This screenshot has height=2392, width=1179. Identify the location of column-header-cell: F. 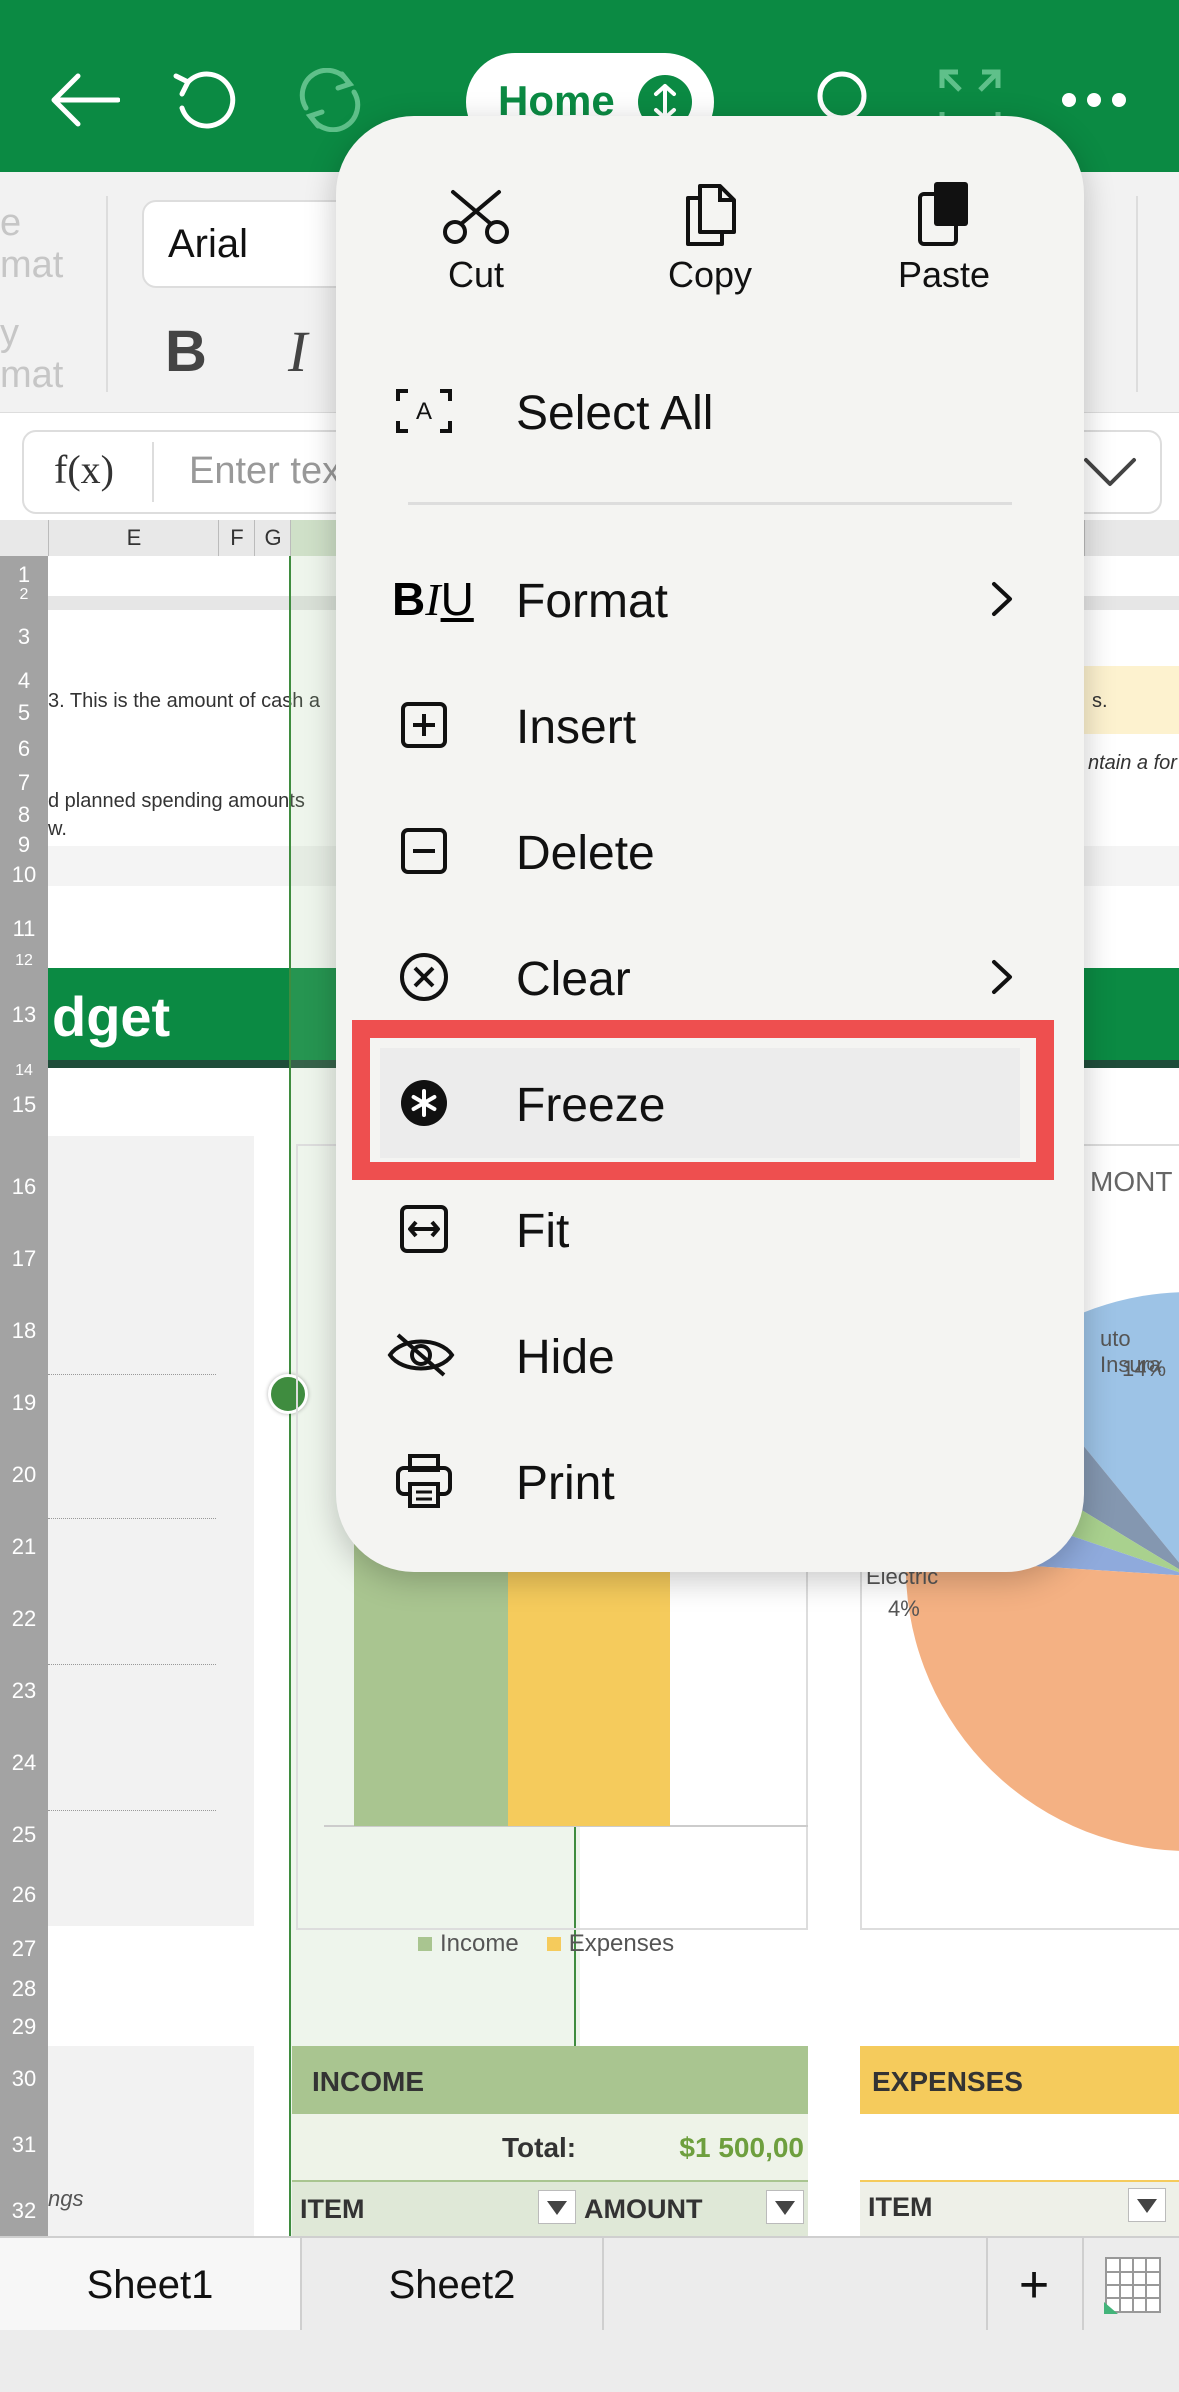
(236, 538).